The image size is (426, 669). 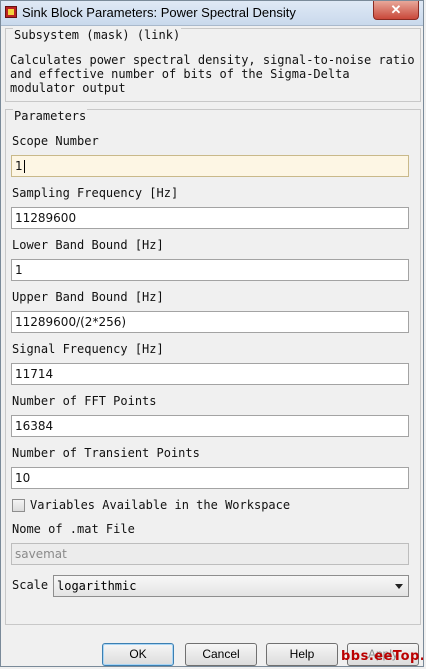 What do you see at coordinates (18, 505) in the screenshot?
I see `workspace-checkbox` at bounding box center [18, 505].